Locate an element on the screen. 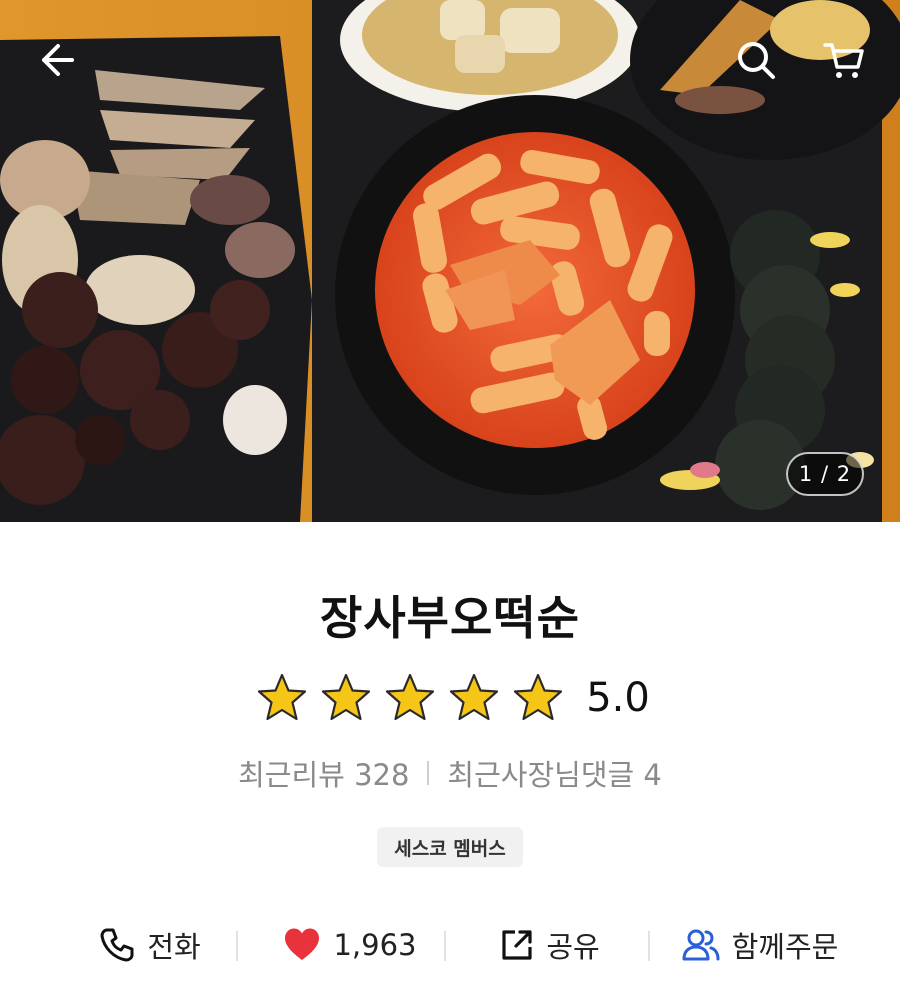  group-order-label: 함께주문 is located at coordinates (785, 947).